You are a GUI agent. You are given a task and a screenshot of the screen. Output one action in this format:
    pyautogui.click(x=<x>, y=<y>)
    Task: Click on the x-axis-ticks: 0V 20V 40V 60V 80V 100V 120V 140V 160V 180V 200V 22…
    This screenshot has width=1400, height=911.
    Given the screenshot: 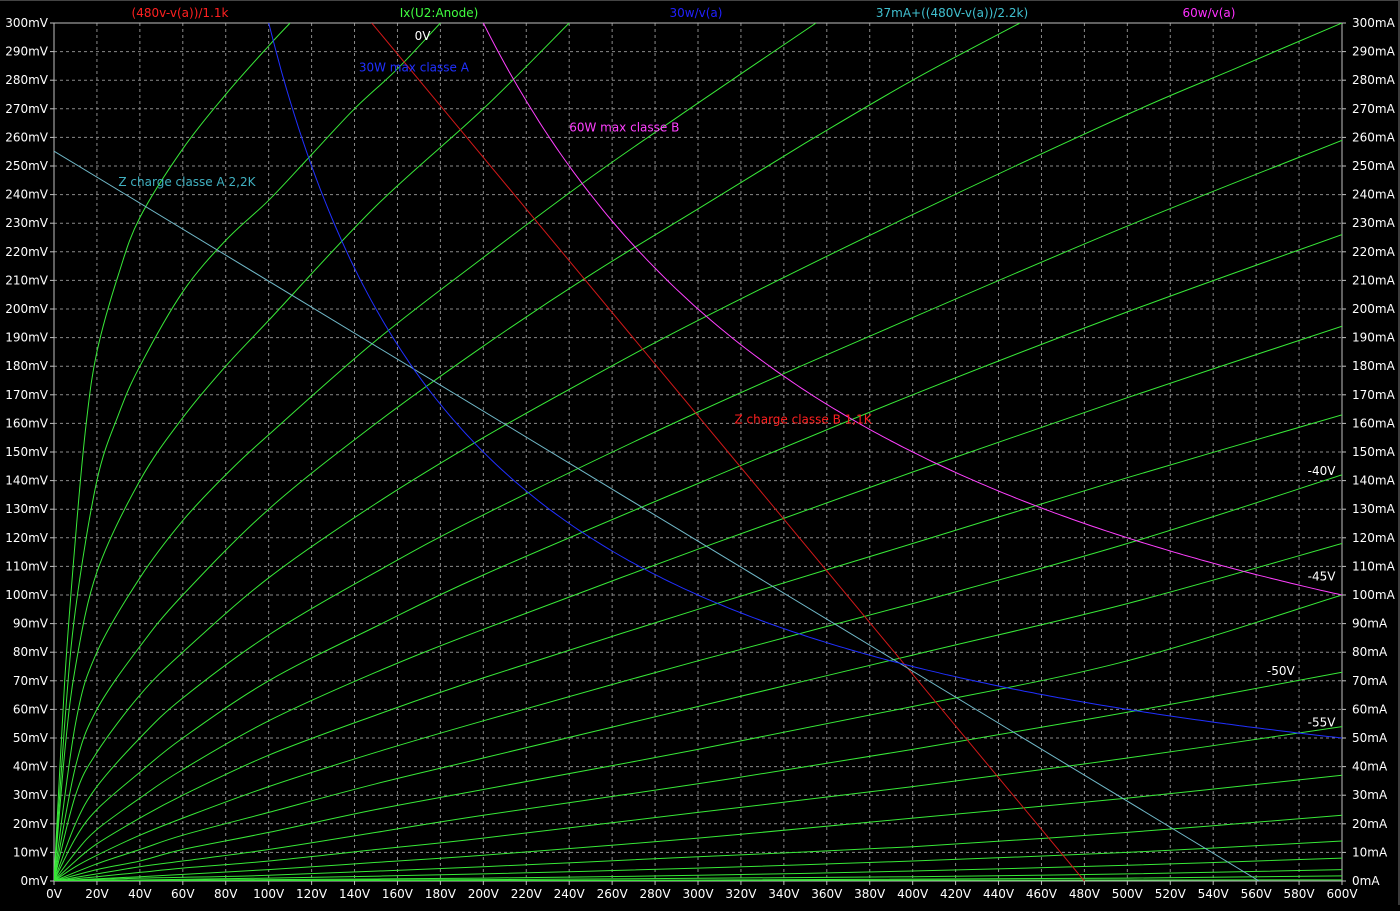 What is the action you would take?
    pyautogui.click(x=702, y=891)
    